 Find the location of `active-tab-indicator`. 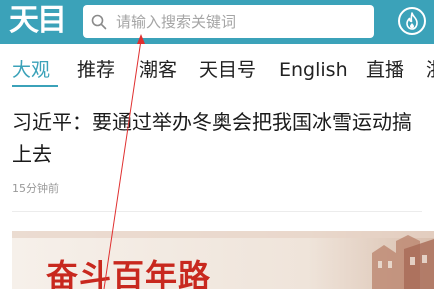

active-tab-indicator is located at coordinates (35, 86).